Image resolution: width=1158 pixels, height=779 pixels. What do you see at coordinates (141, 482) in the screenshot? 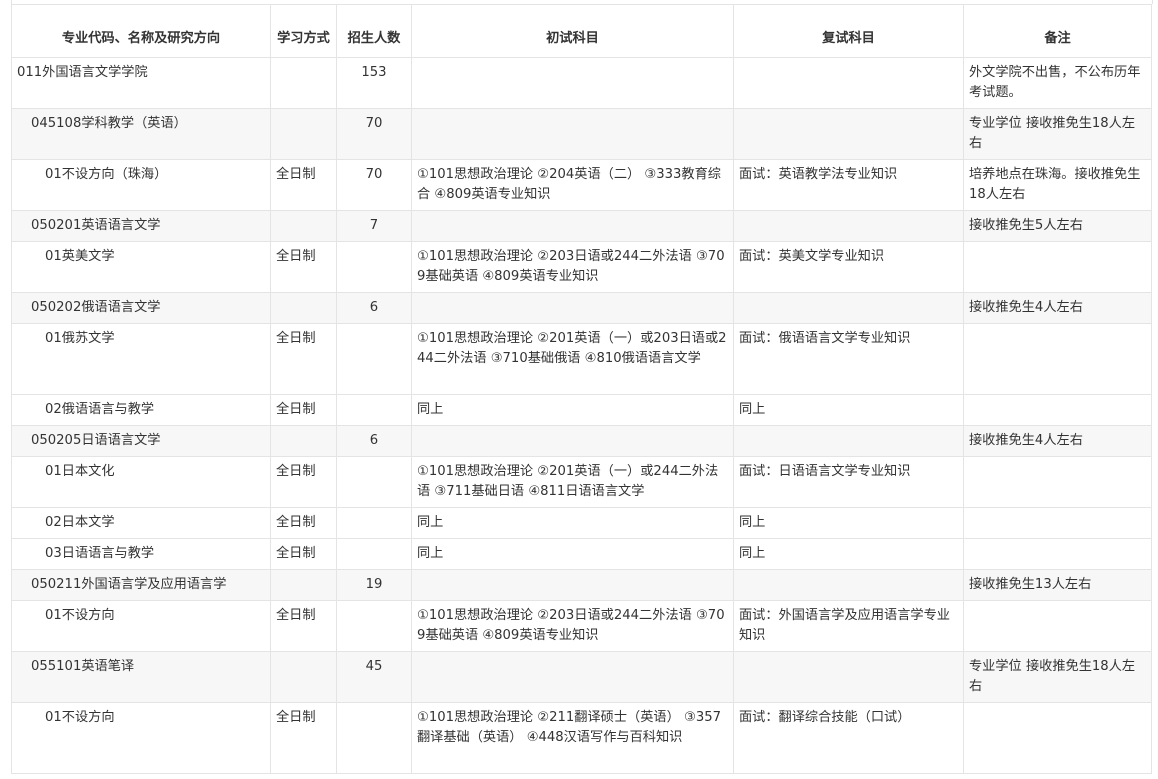
I see `cell-name: 01日本文化` at bounding box center [141, 482].